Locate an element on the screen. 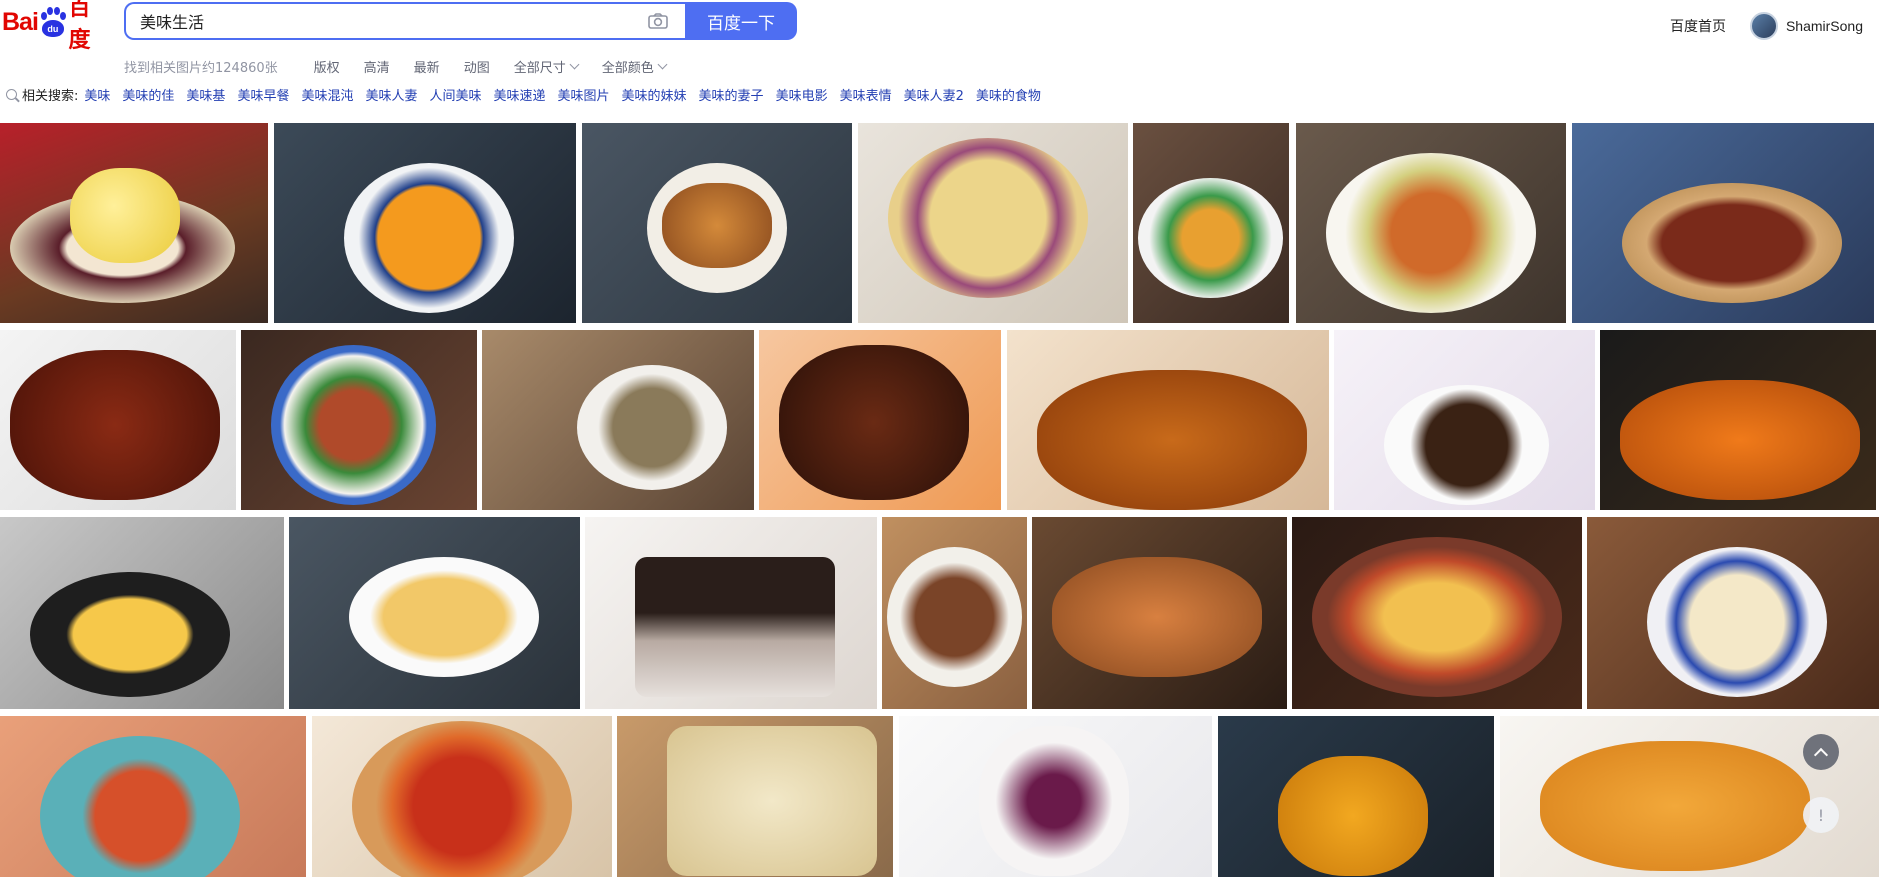  related-link: 美味的佳 is located at coordinates (148, 94).